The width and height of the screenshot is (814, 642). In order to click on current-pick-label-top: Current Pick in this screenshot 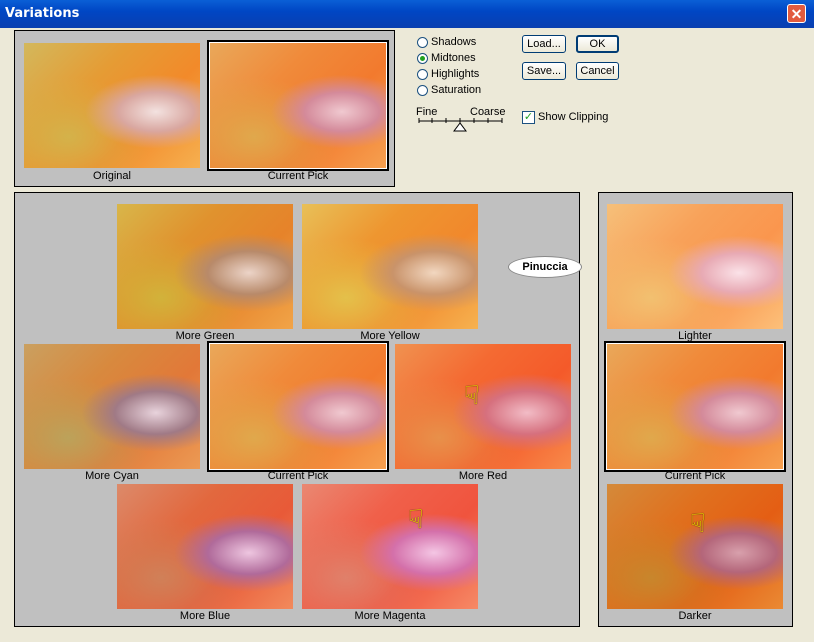, I will do `click(298, 176)`.